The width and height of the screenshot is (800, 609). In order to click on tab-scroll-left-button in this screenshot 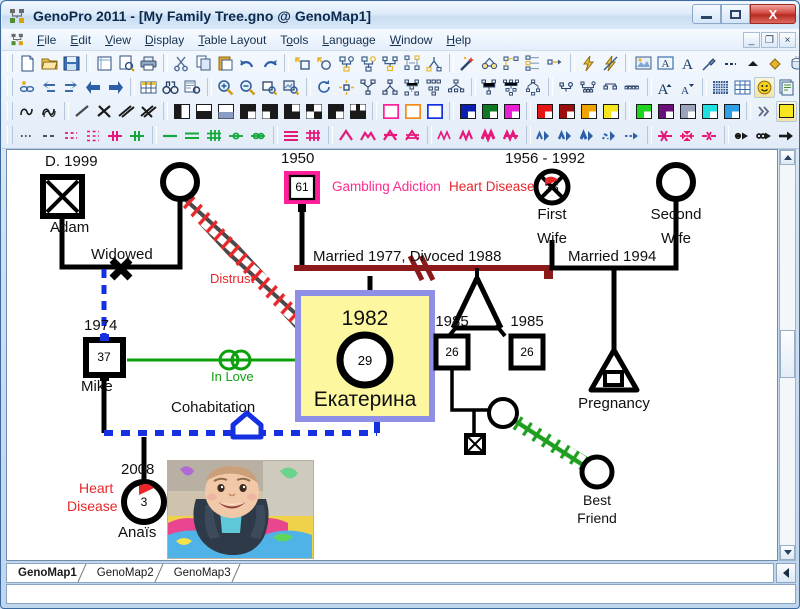, I will do `click(786, 573)`.